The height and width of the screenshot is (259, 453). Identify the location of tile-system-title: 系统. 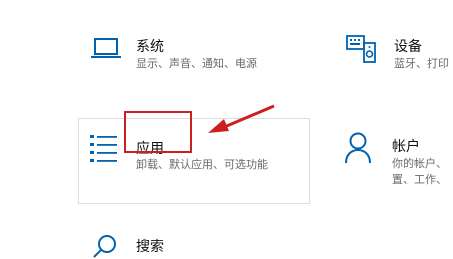
(150, 47).